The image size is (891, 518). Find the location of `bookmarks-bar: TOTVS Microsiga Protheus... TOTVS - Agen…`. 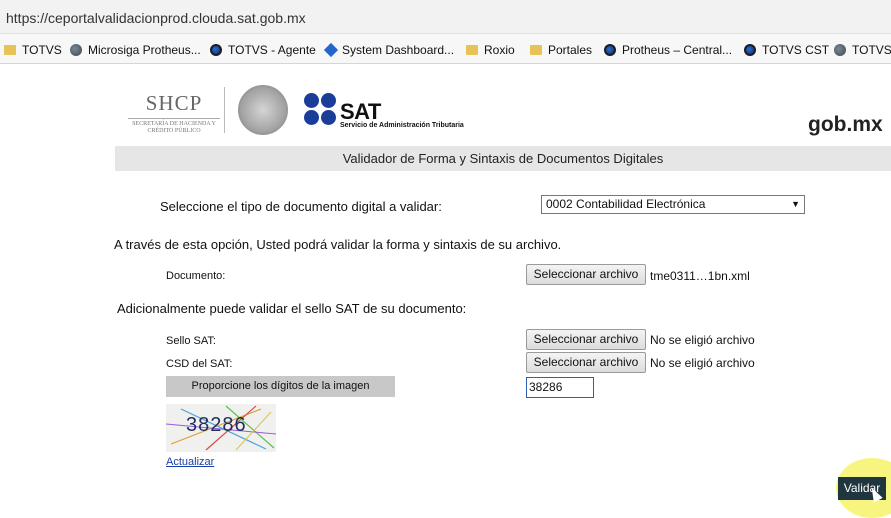

bookmarks-bar: TOTVS Microsiga Protheus... TOTVS - Agen… is located at coordinates (445, 49).